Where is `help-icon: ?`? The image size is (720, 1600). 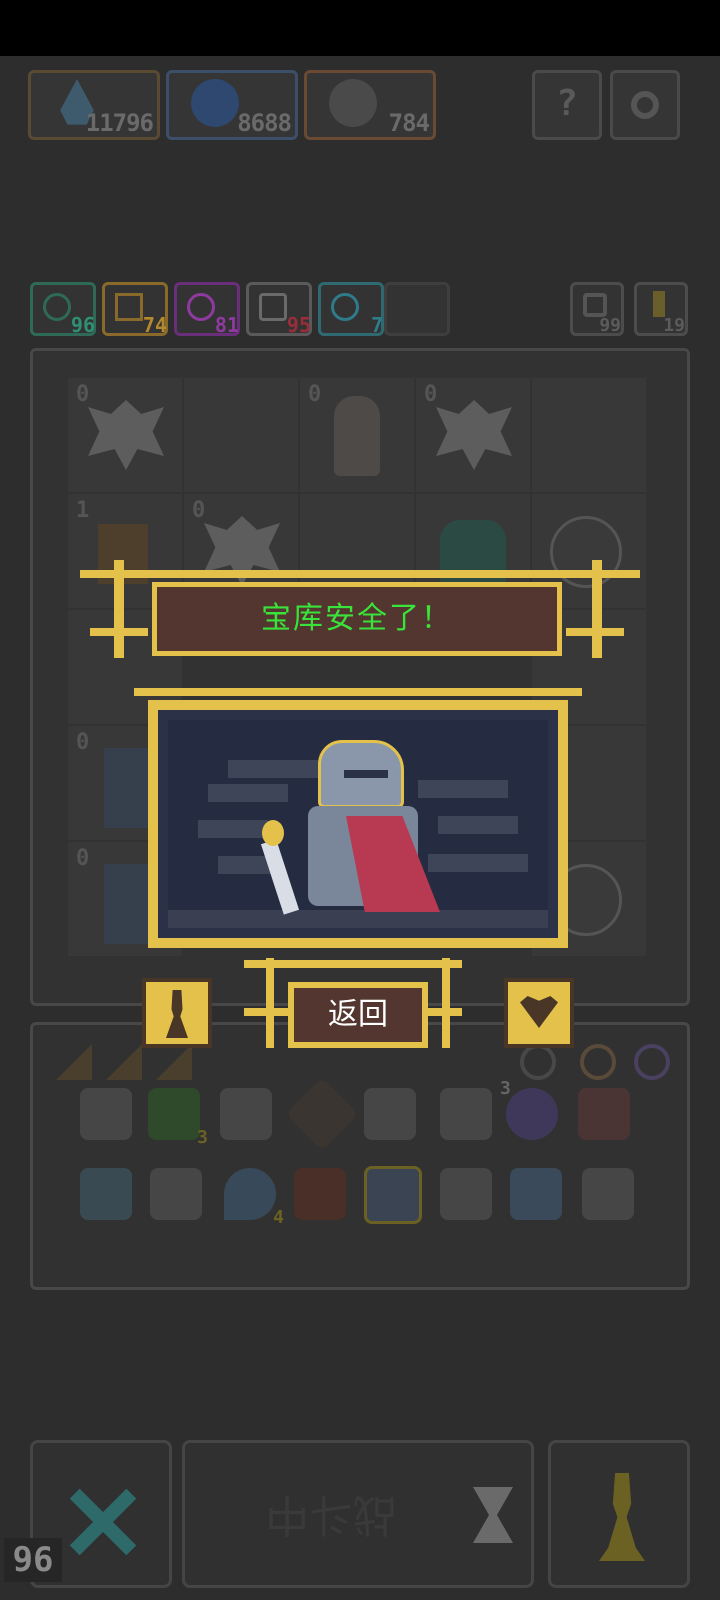 help-icon: ? is located at coordinates (567, 103).